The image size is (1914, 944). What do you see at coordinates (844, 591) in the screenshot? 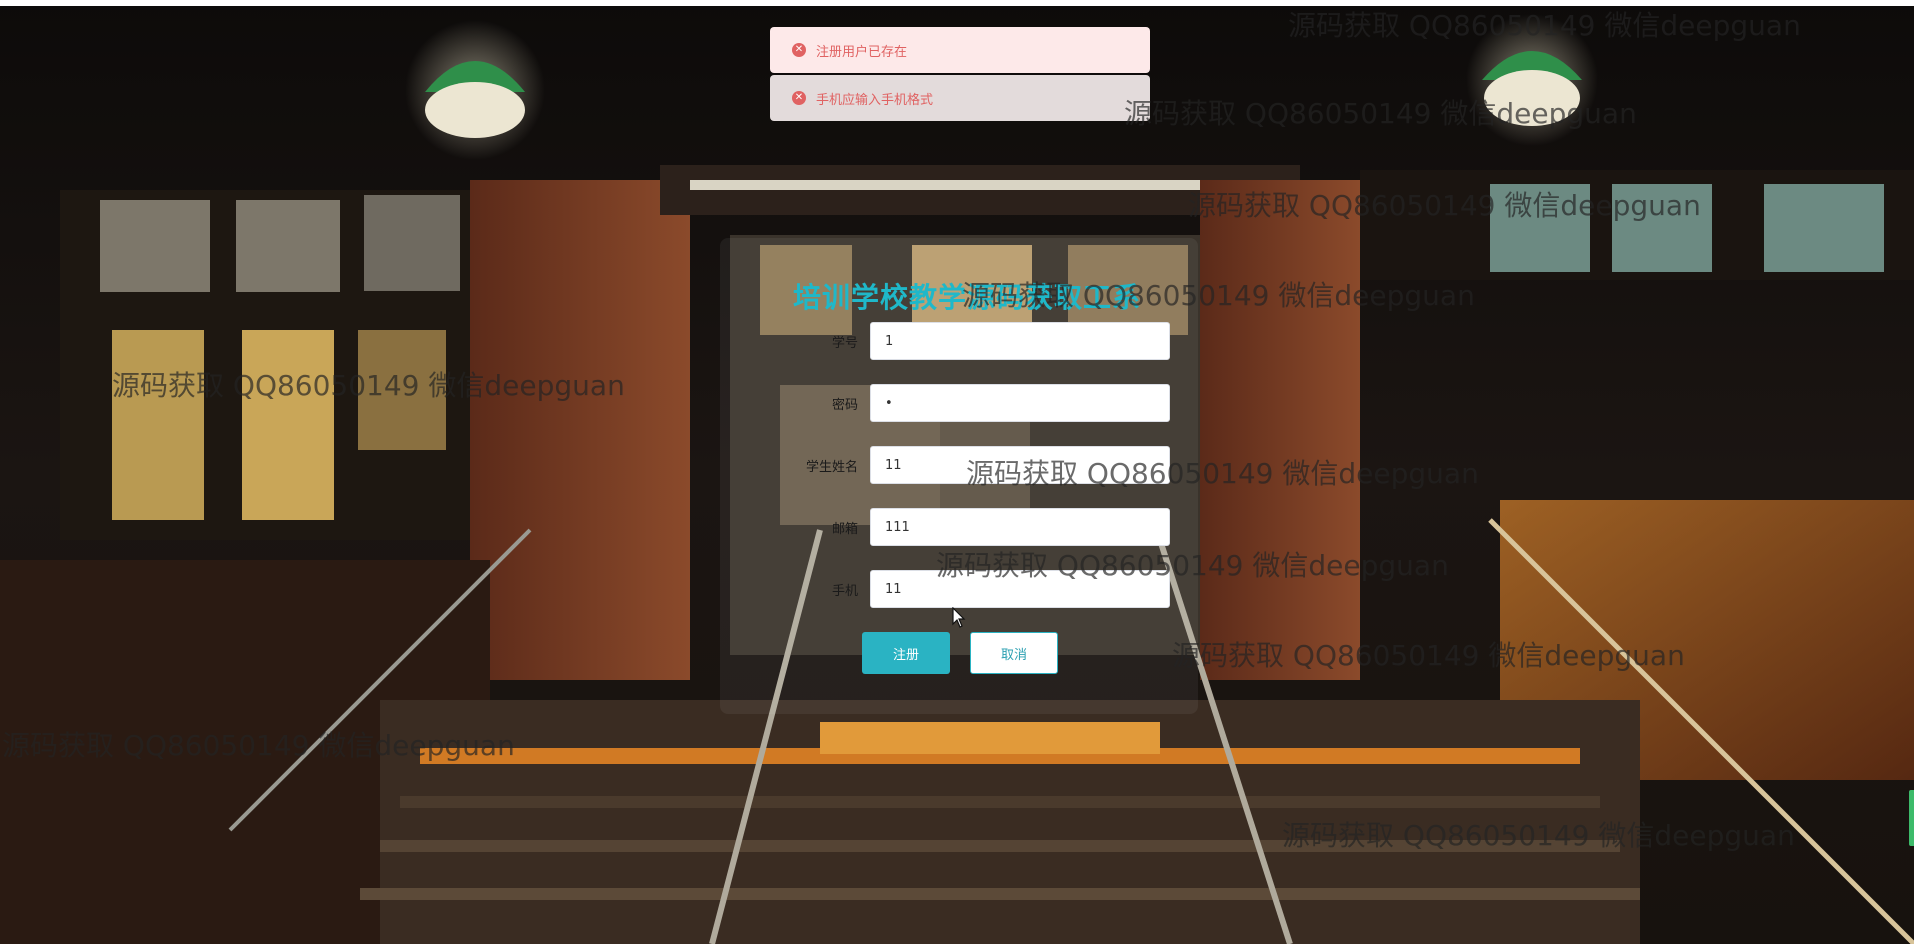
I see `phone-label: 手机` at bounding box center [844, 591].